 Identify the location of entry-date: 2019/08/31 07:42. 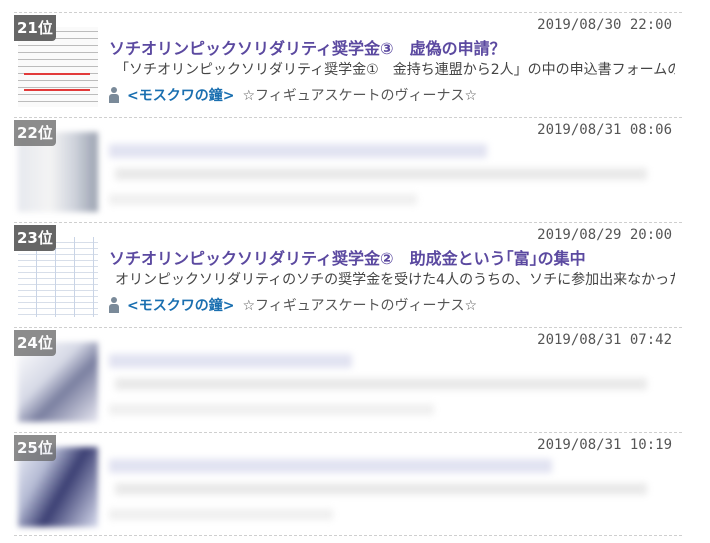
(604, 340).